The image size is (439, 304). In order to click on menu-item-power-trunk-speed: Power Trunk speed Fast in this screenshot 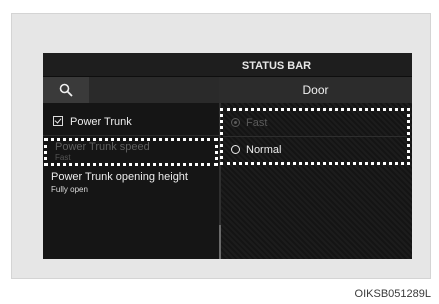, I will do `click(131, 152)`.